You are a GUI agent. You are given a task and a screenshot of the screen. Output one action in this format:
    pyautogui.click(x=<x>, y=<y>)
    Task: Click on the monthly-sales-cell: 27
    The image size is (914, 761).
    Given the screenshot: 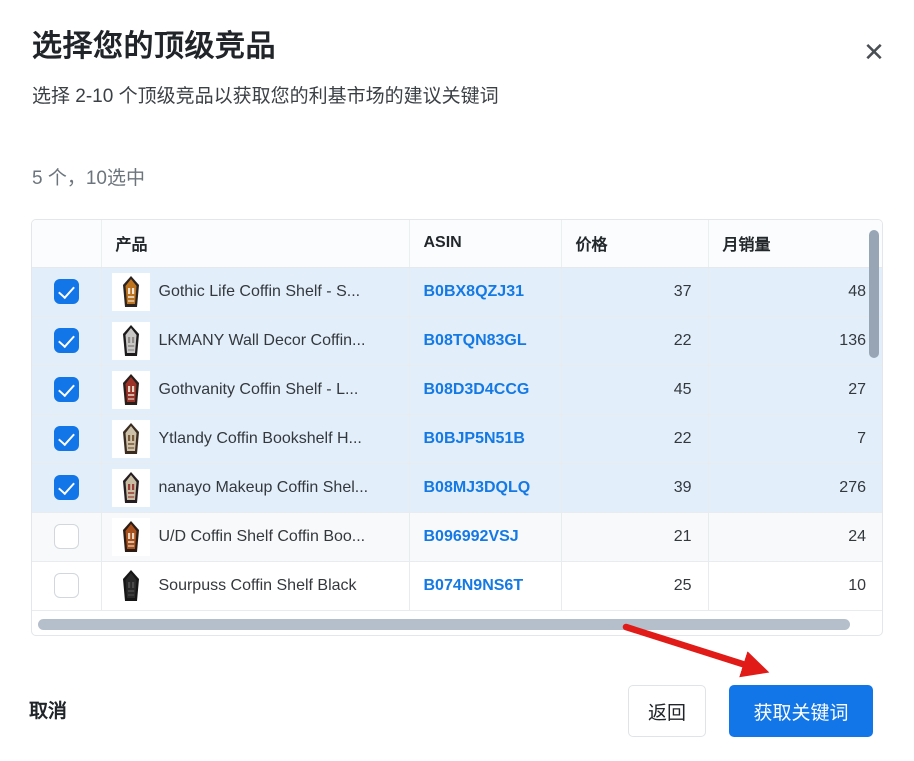 What is the action you would take?
    pyautogui.click(x=795, y=390)
    